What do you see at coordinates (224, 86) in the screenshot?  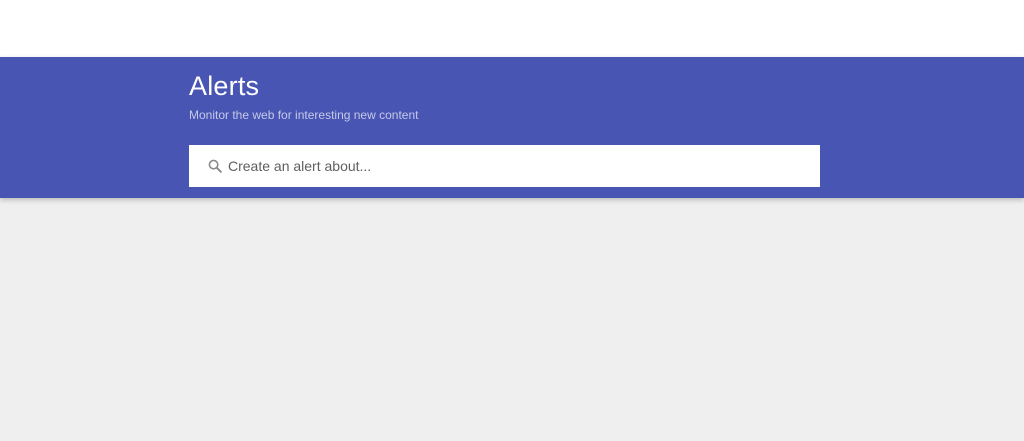 I see `page-title: Alerts` at bounding box center [224, 86].